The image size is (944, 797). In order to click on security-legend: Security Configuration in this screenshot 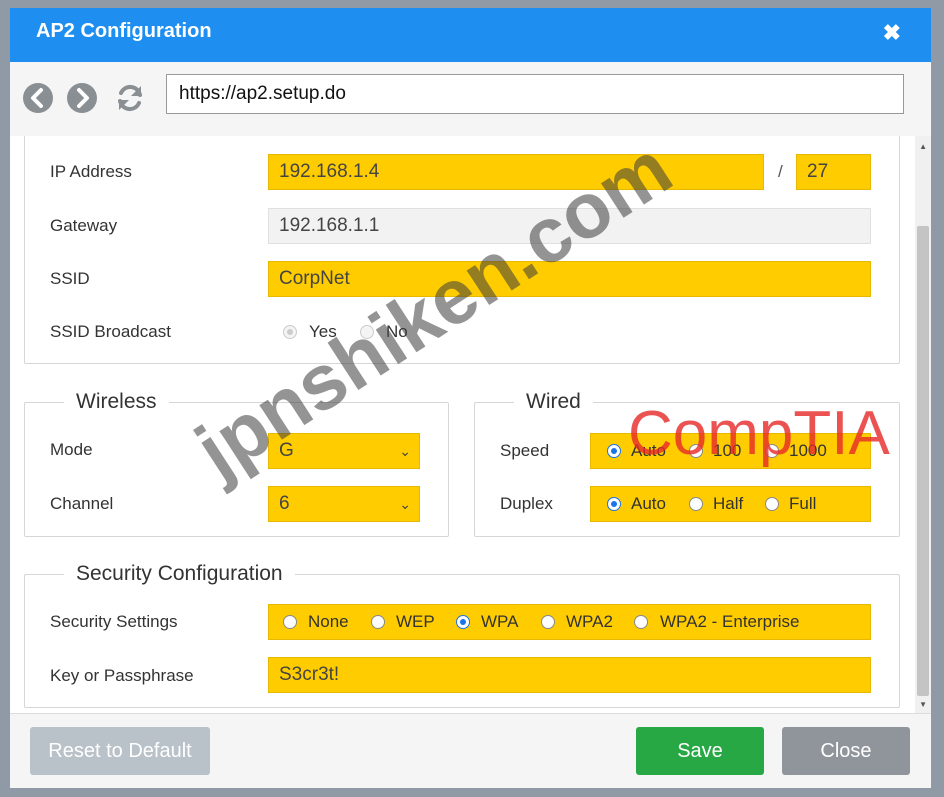, I will do `click(179, 574)`.